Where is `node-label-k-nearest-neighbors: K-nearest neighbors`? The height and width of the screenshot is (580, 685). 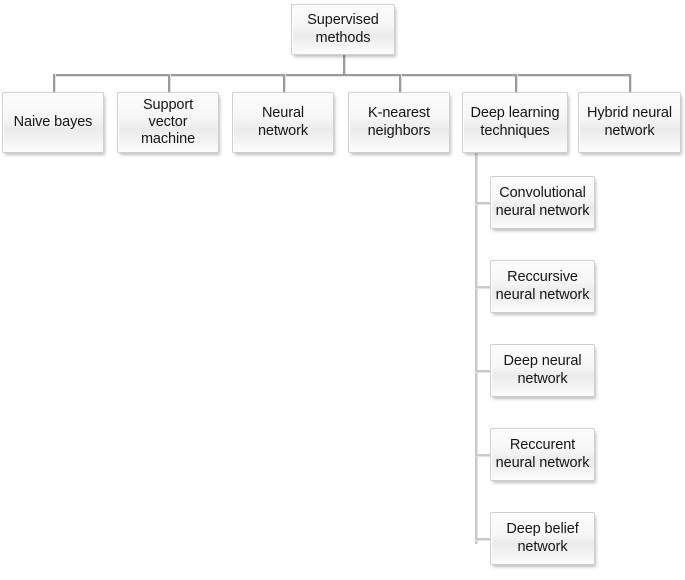
node-label-k-nearest-neighbors: K-nearest neighbors is located at coordinates (399, 122).